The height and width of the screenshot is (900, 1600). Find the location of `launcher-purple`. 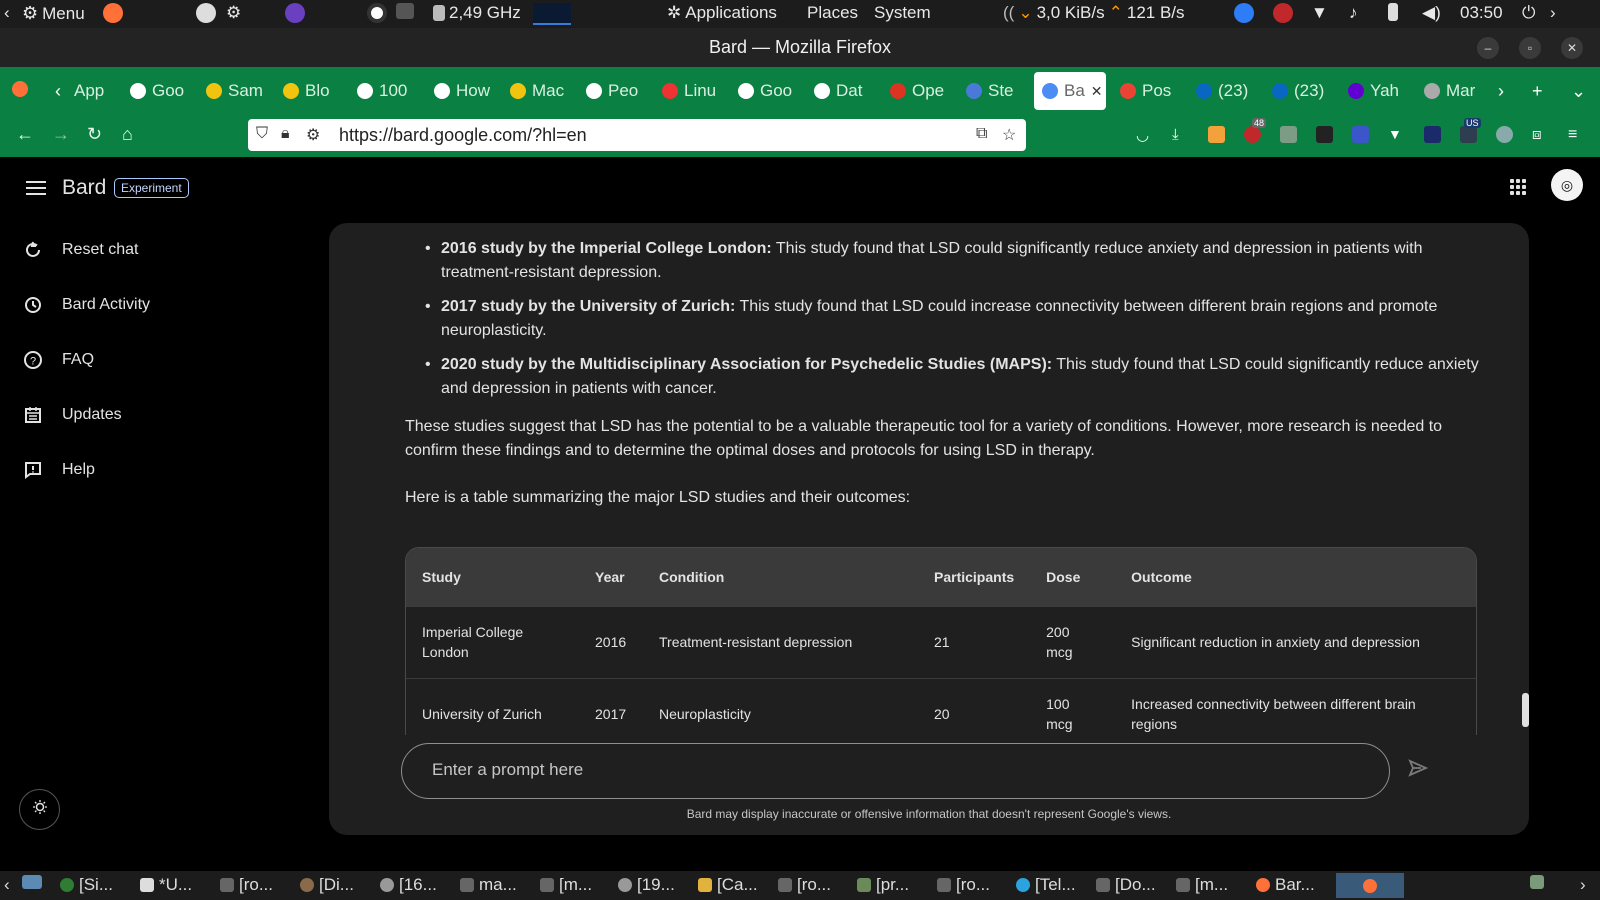

launcher-purple is located at coordinates (295, 13).